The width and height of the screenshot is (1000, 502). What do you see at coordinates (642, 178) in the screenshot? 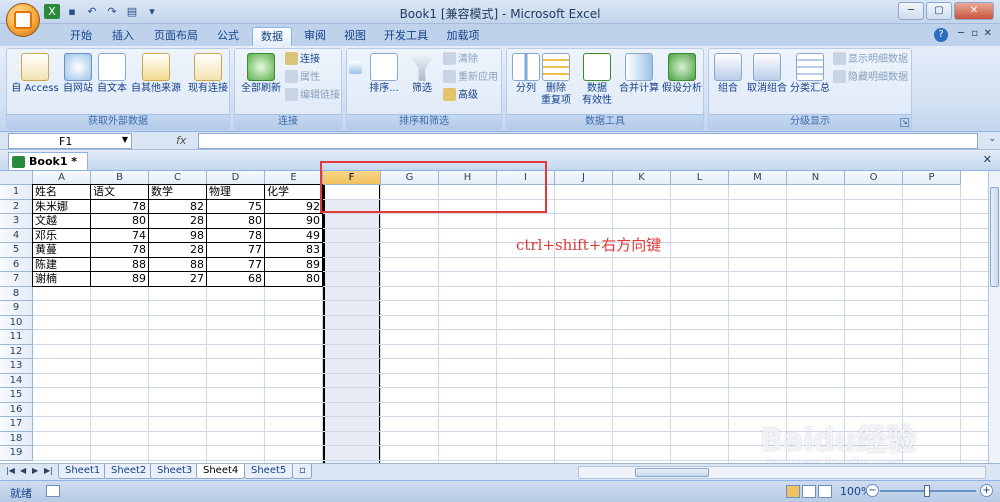
I see `column-header-k: K` at bounding box center [642, 178].